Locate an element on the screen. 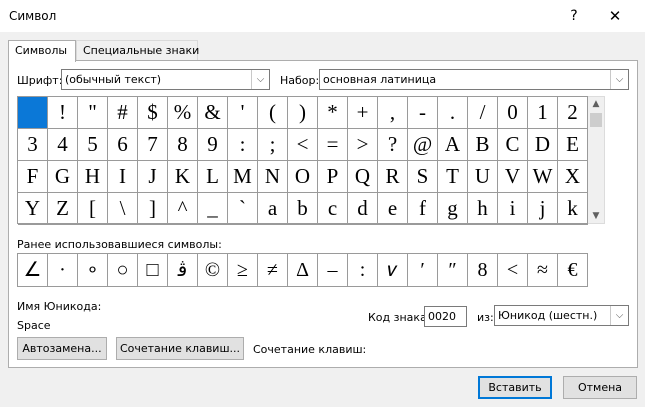  symbol-cell: k is located at coordinates (573, 209).